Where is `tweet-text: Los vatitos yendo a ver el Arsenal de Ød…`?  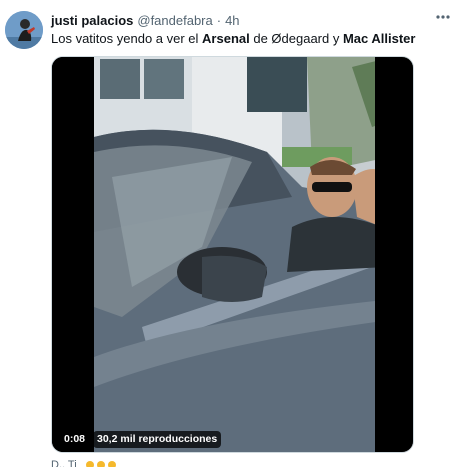
tweet-text: Los vatitos yendo a ver el Arsenal de Ød… is located at coordinates (253, 38).